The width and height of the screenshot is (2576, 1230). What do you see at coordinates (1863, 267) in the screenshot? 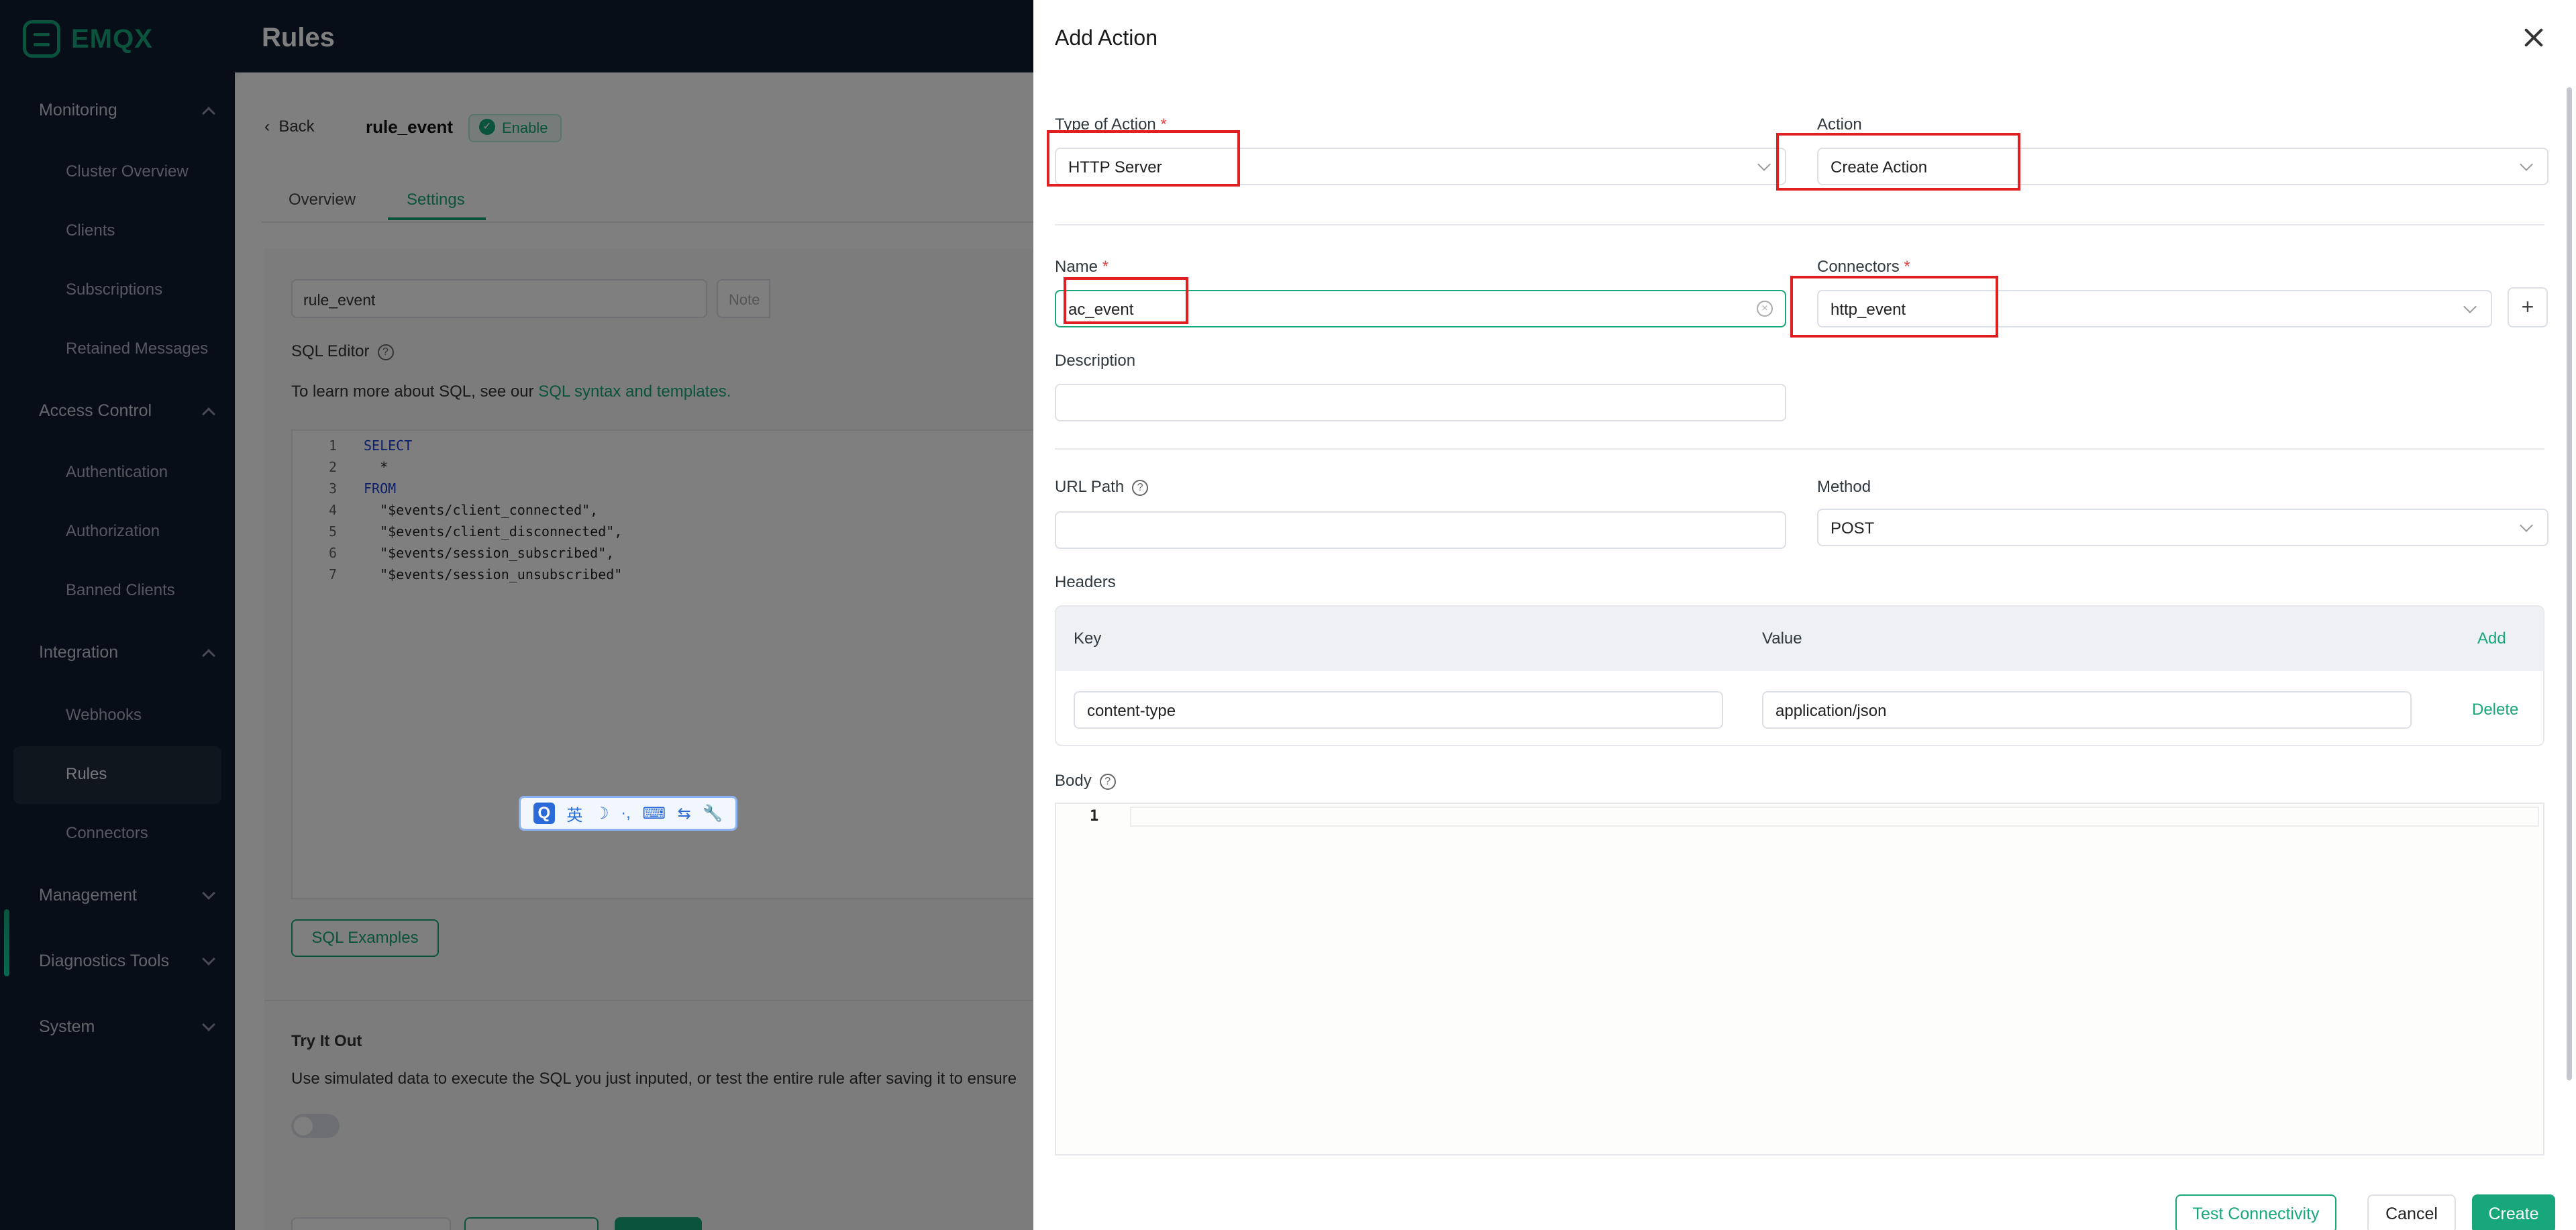
I see `connectors-label: Connectors *` at bounding box center [1863, 267].